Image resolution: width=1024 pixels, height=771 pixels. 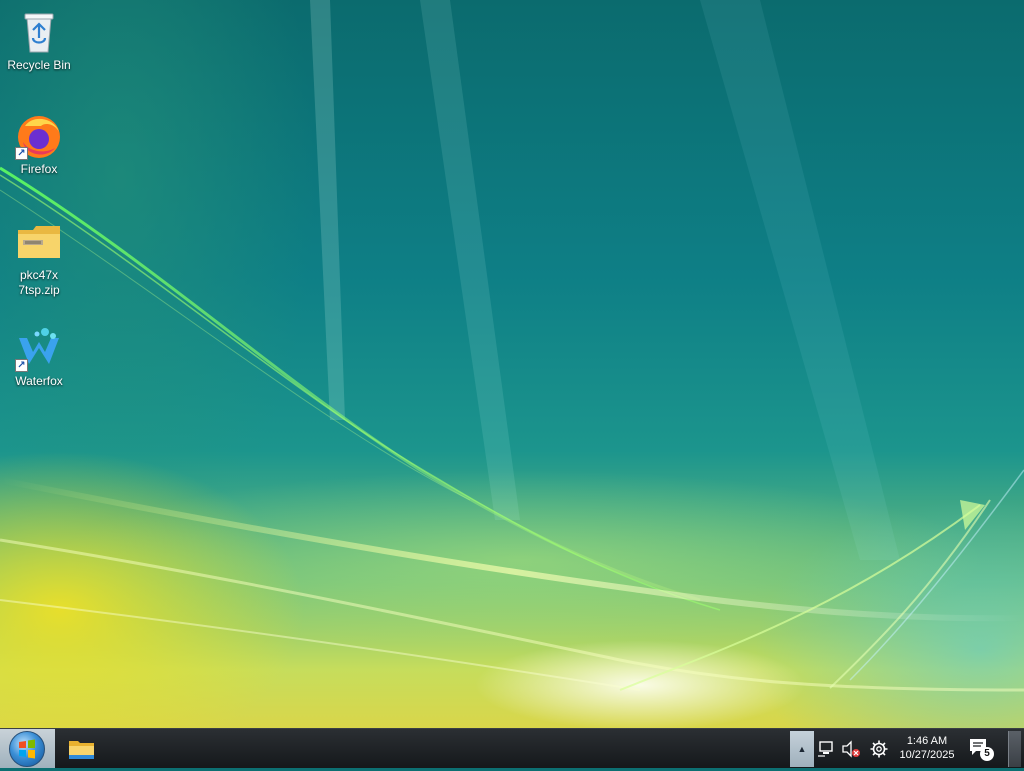 What do you see at coordinates (39, 348) in the screenshot?
I see `waterfox-icon: ↗` at bounding box center [39, 348].